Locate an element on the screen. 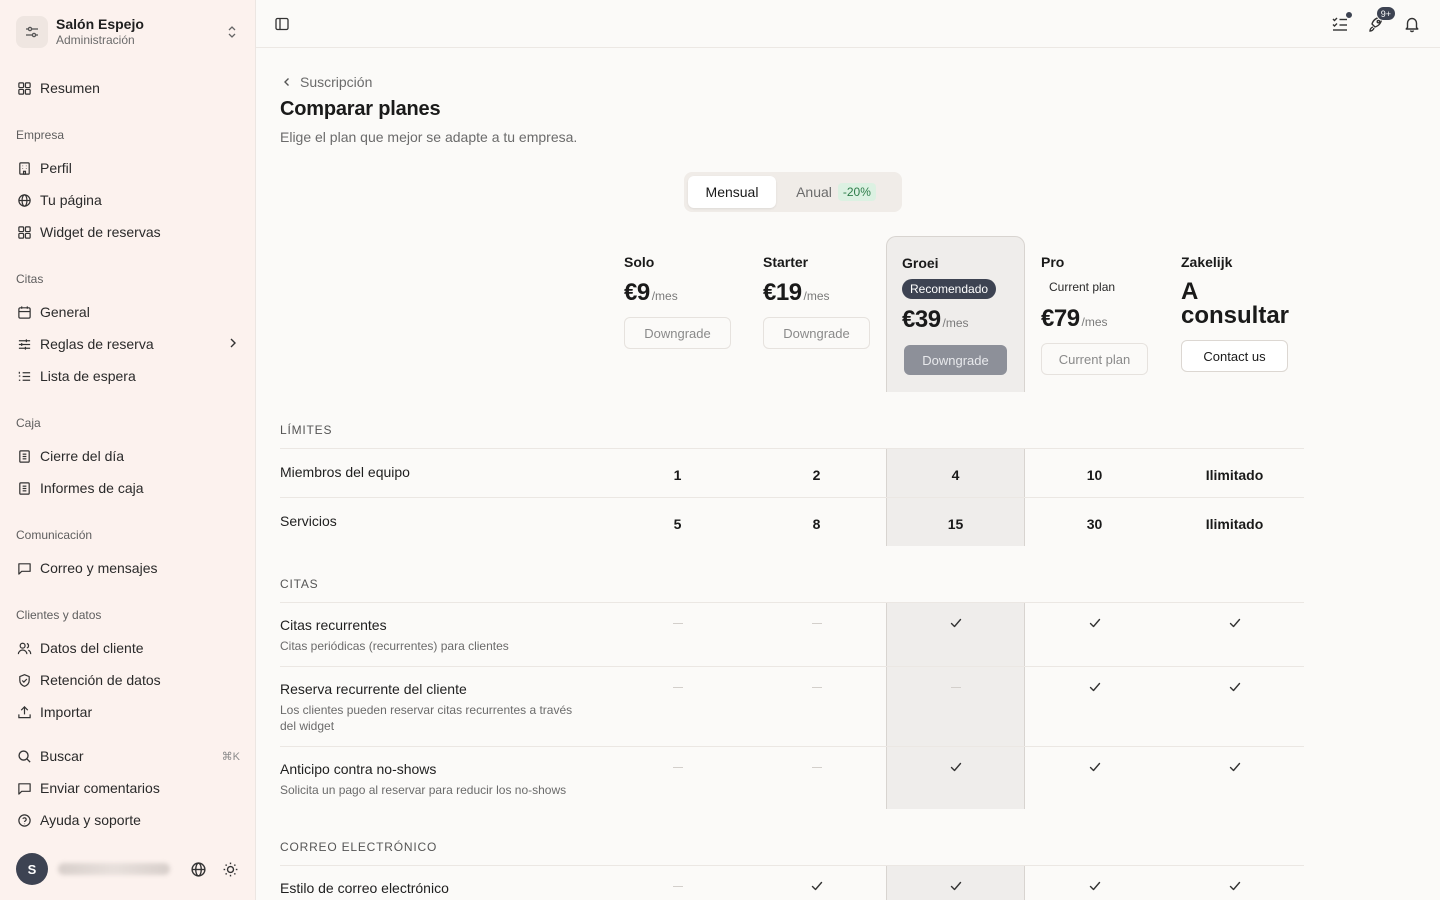 The image size is (1440, 900). current-plan-button: Current plan is located at coordinates (1094, 359).